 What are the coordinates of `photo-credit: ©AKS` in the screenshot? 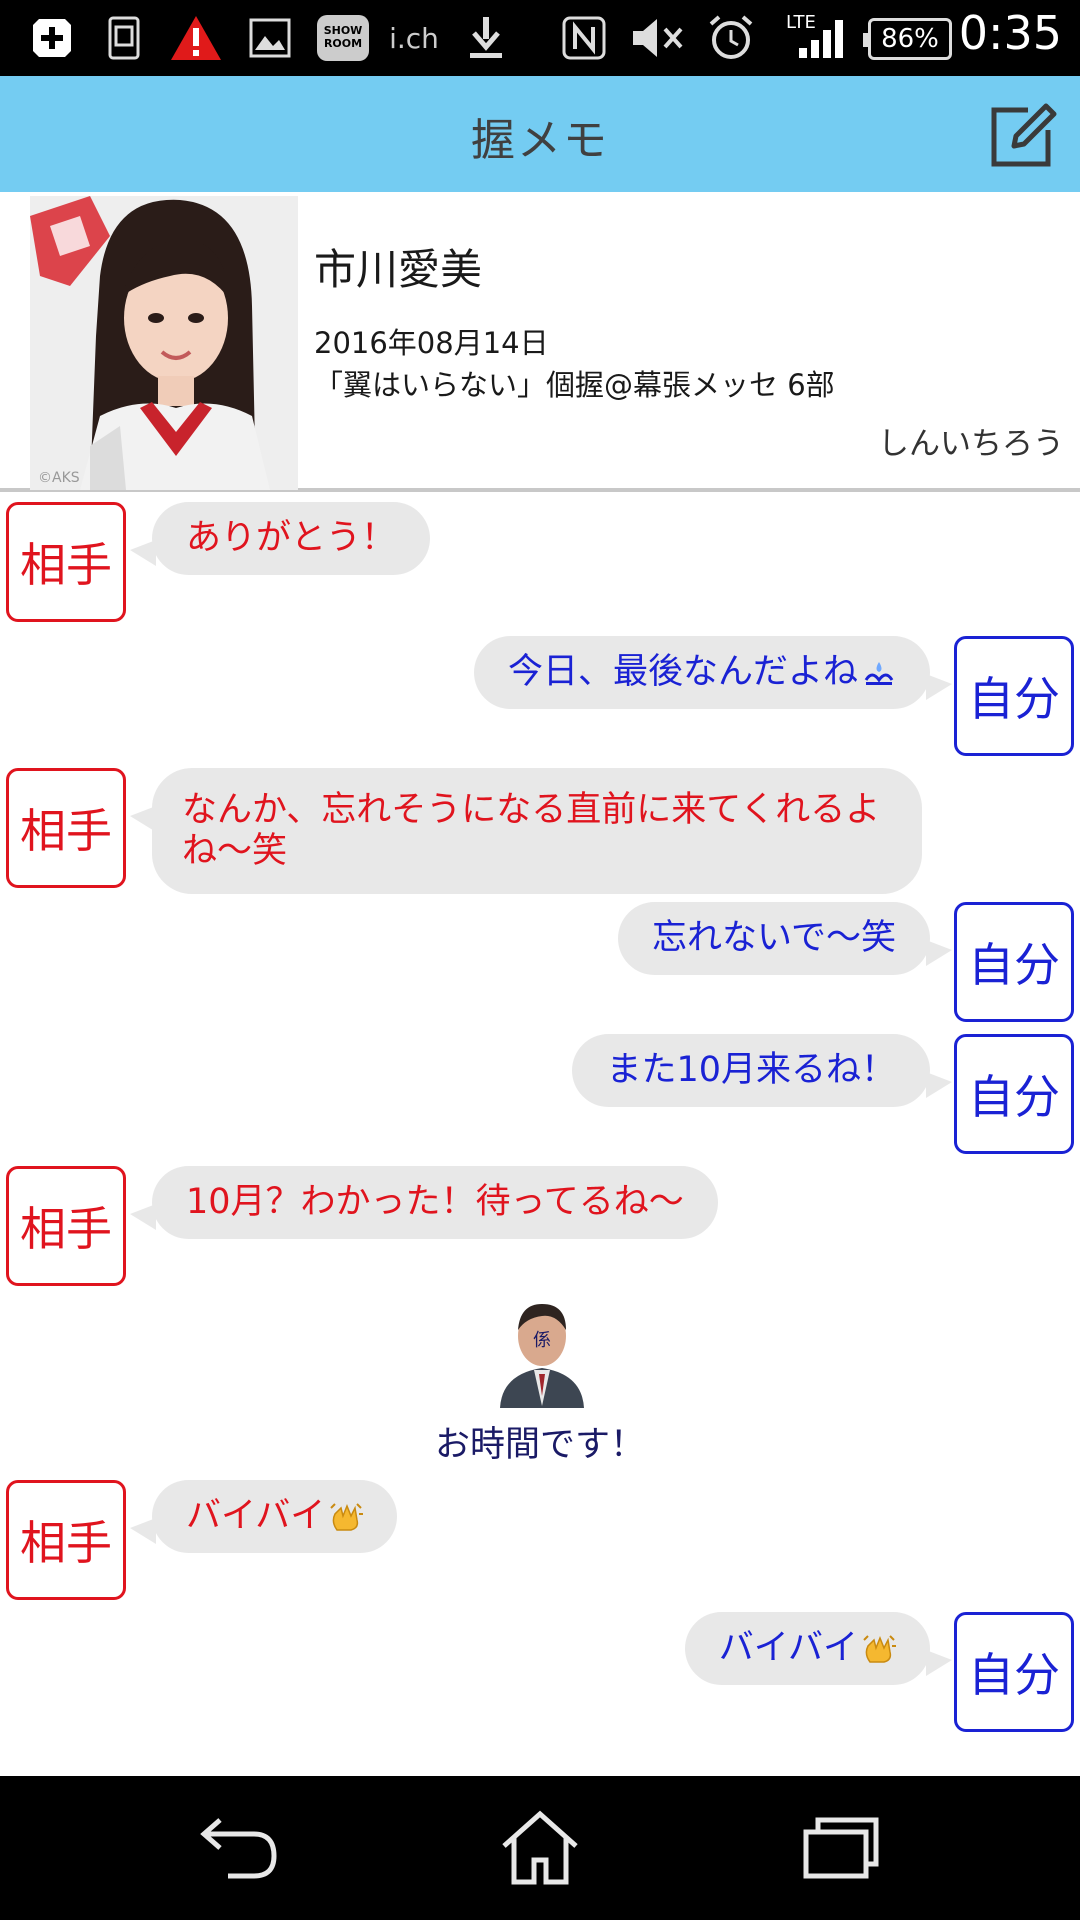 It's located at (59, 478).